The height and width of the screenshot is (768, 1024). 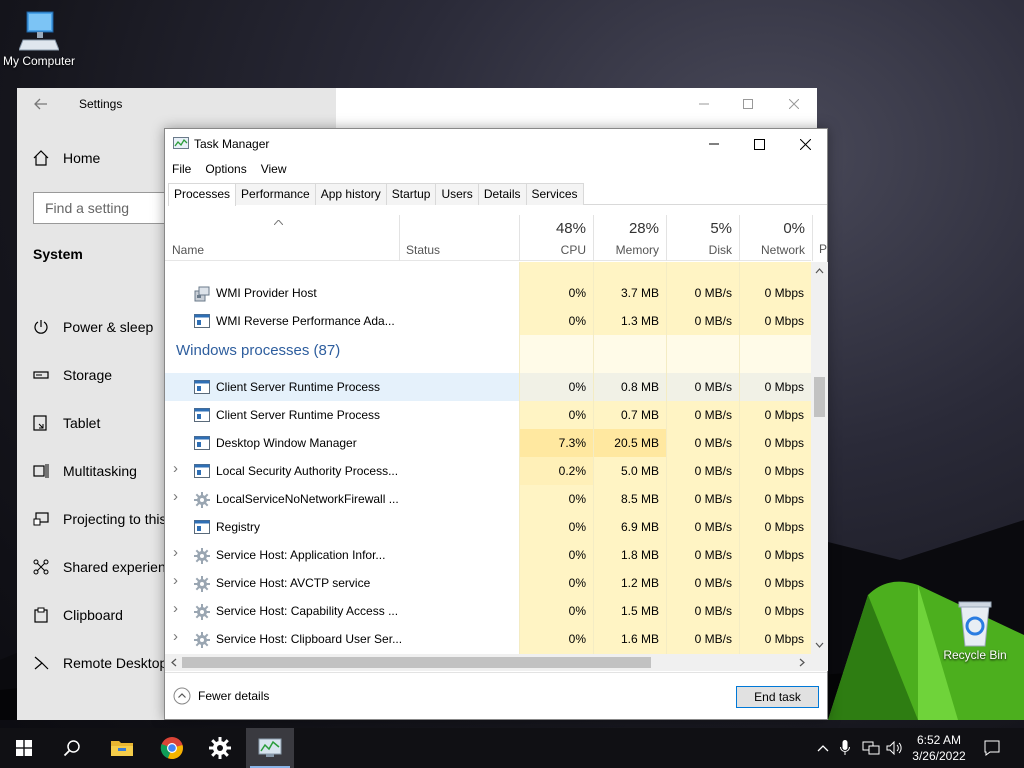 What do you see at coordinates (411, 194) in the screenshot?
I see `tab-startup: Startup` at bounding box center [411, 194].